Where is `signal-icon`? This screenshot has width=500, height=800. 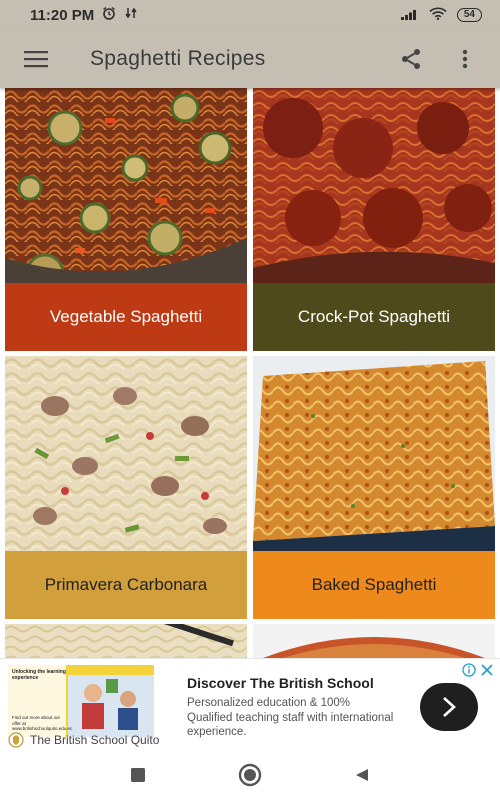 signal-icon is located at coordinates (409, 15).